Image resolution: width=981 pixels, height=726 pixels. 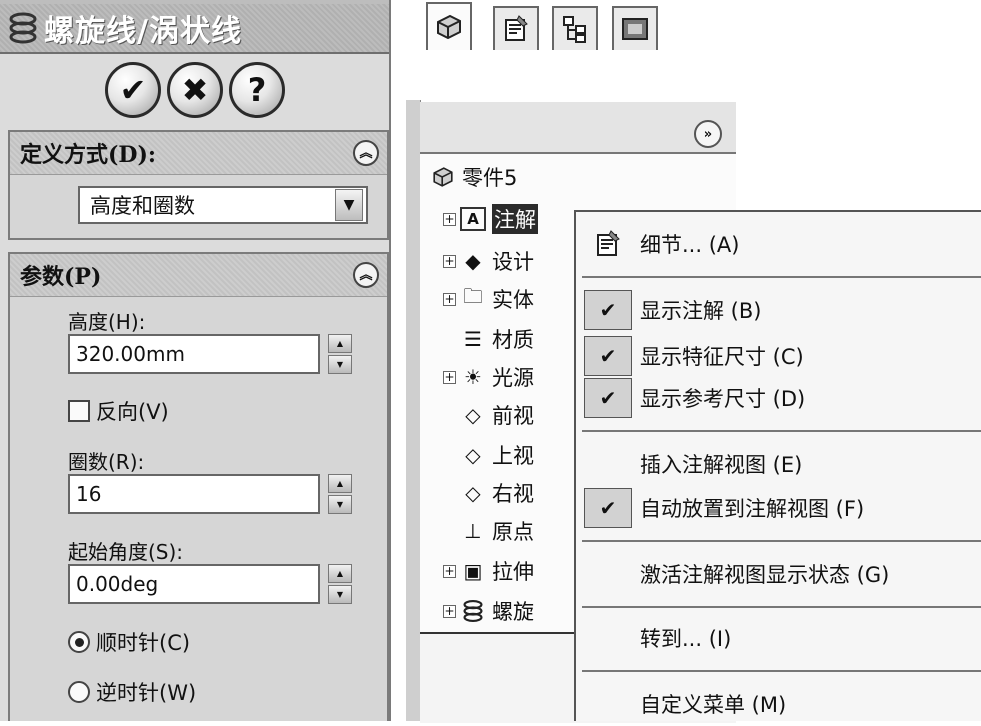 I want to click on tree-item-solid-bodies: + 🗀 实体, so click(x=488, y=299).